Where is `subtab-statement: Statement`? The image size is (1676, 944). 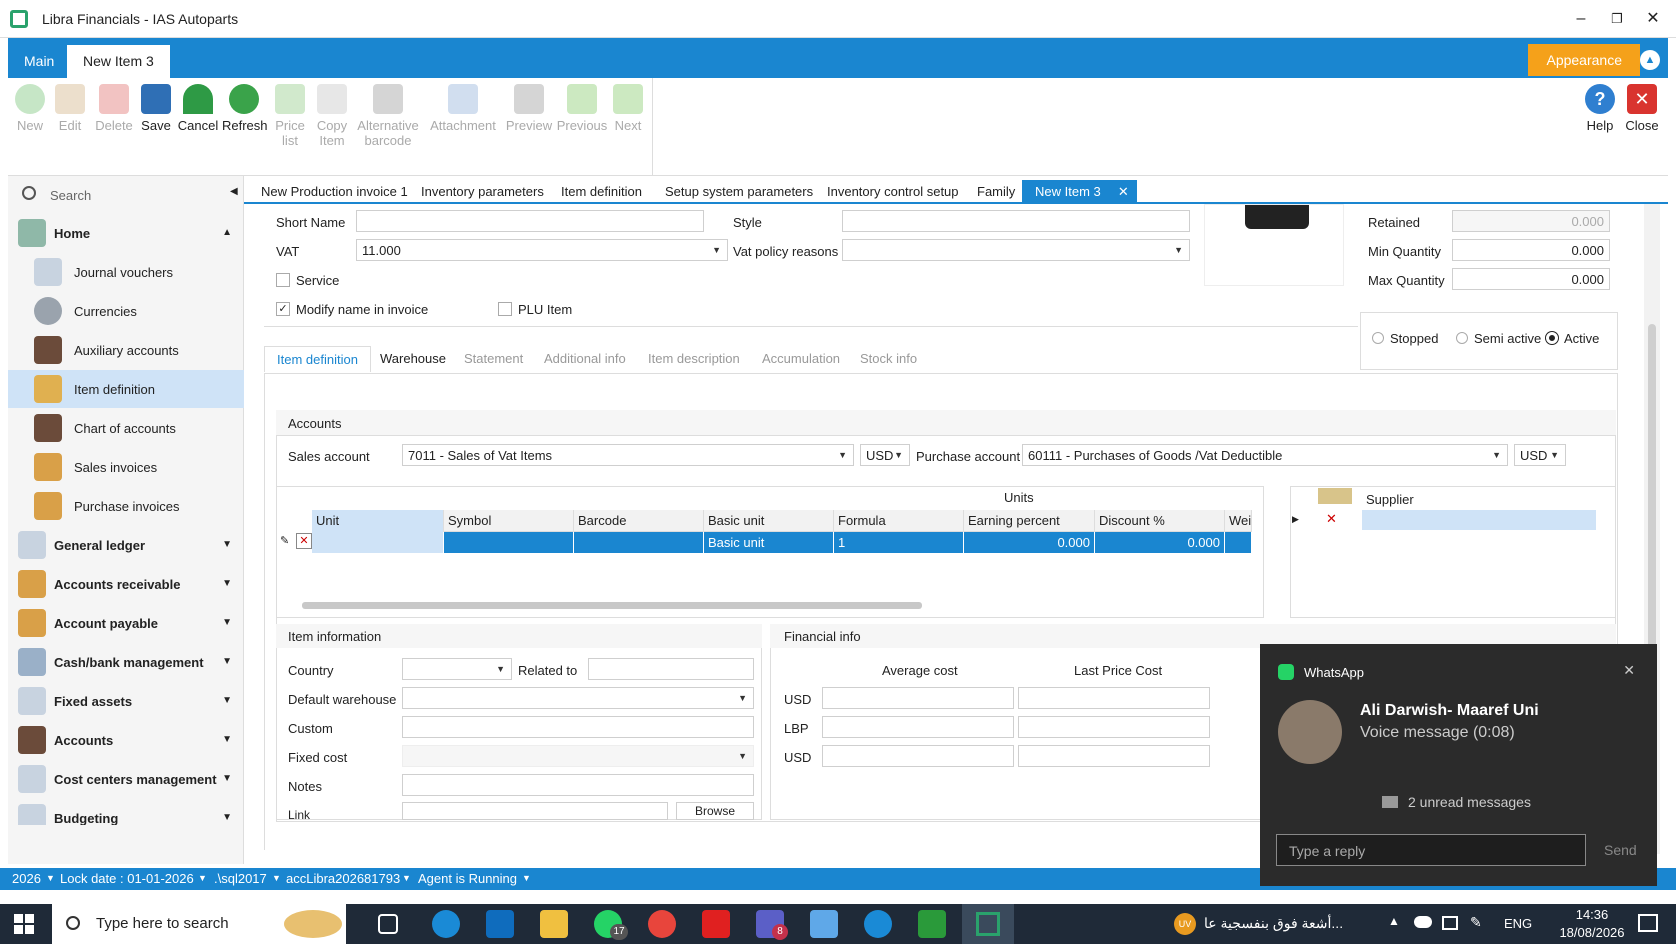 subtab-statement: Statement is located at coordinates (493, 359).